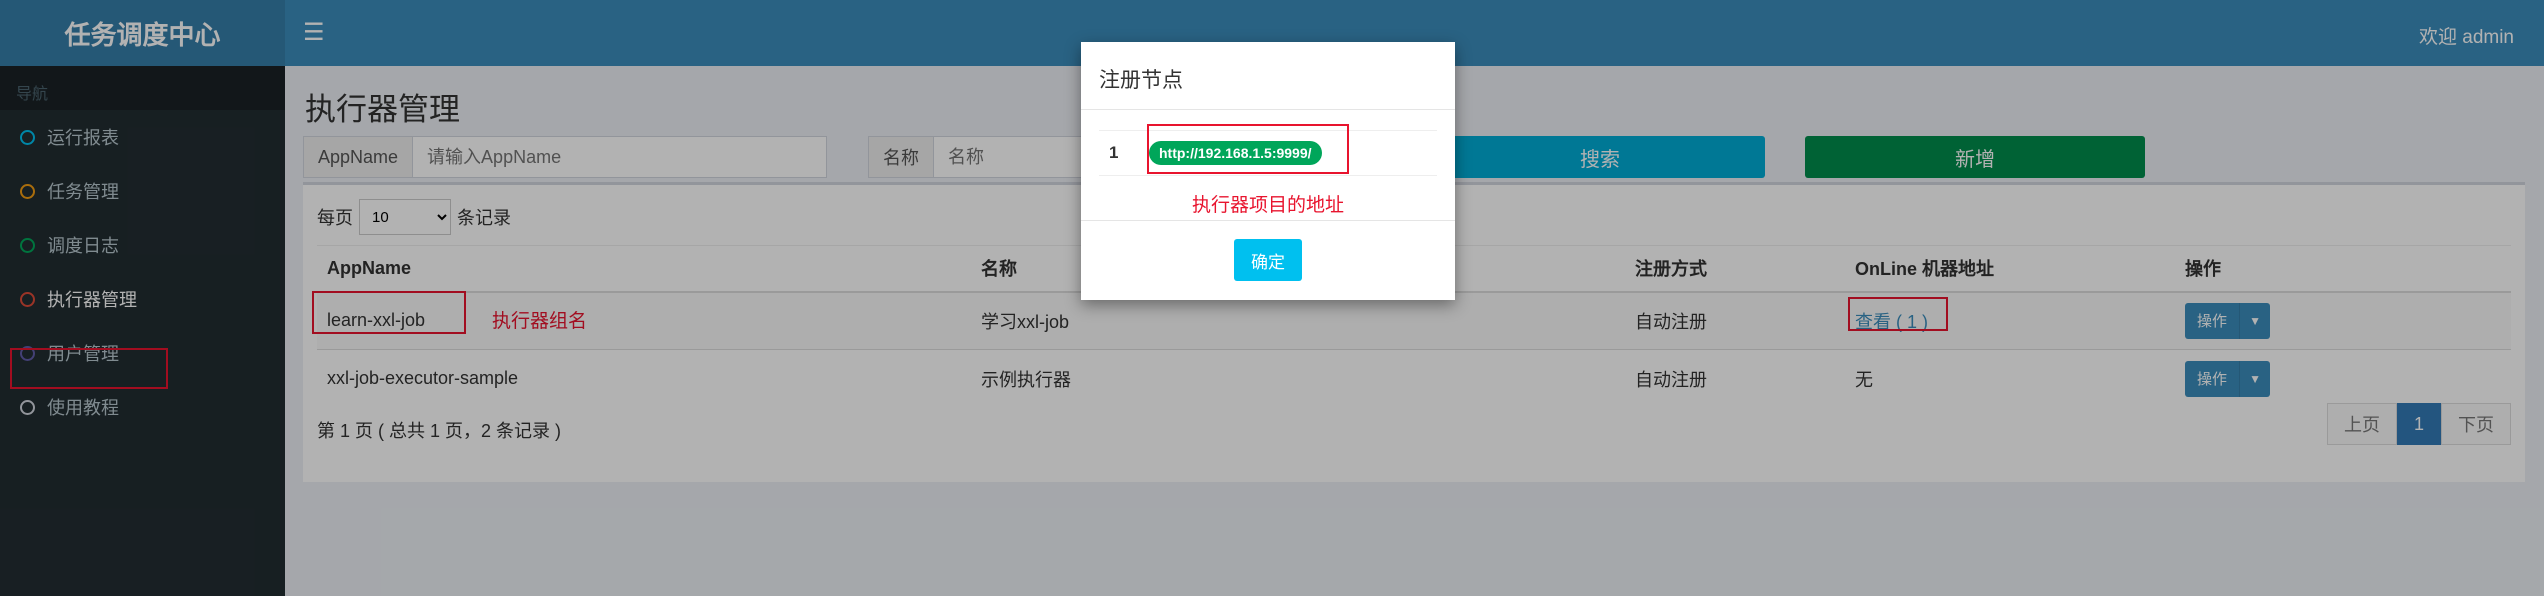  What do you see at coordinates (1248, 149) in the screenshot?
I see `annotation-box` at bounding box center [1248, 149].